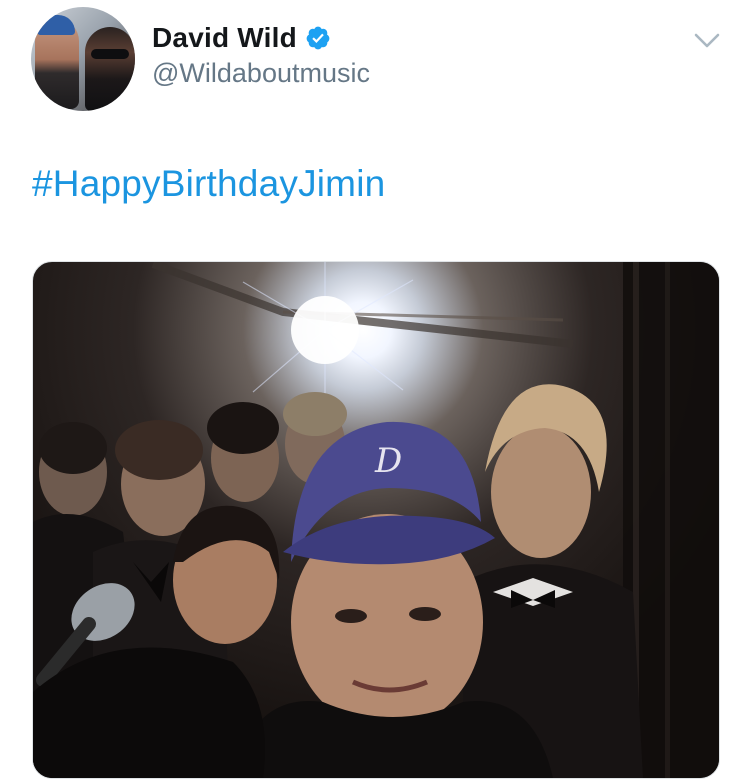 Image resolution: width=750 pixels, height=783 pixels. Describe the element at coordinates (110, 54) in the screenshot. I see `avatar-sunglasses` at that location.